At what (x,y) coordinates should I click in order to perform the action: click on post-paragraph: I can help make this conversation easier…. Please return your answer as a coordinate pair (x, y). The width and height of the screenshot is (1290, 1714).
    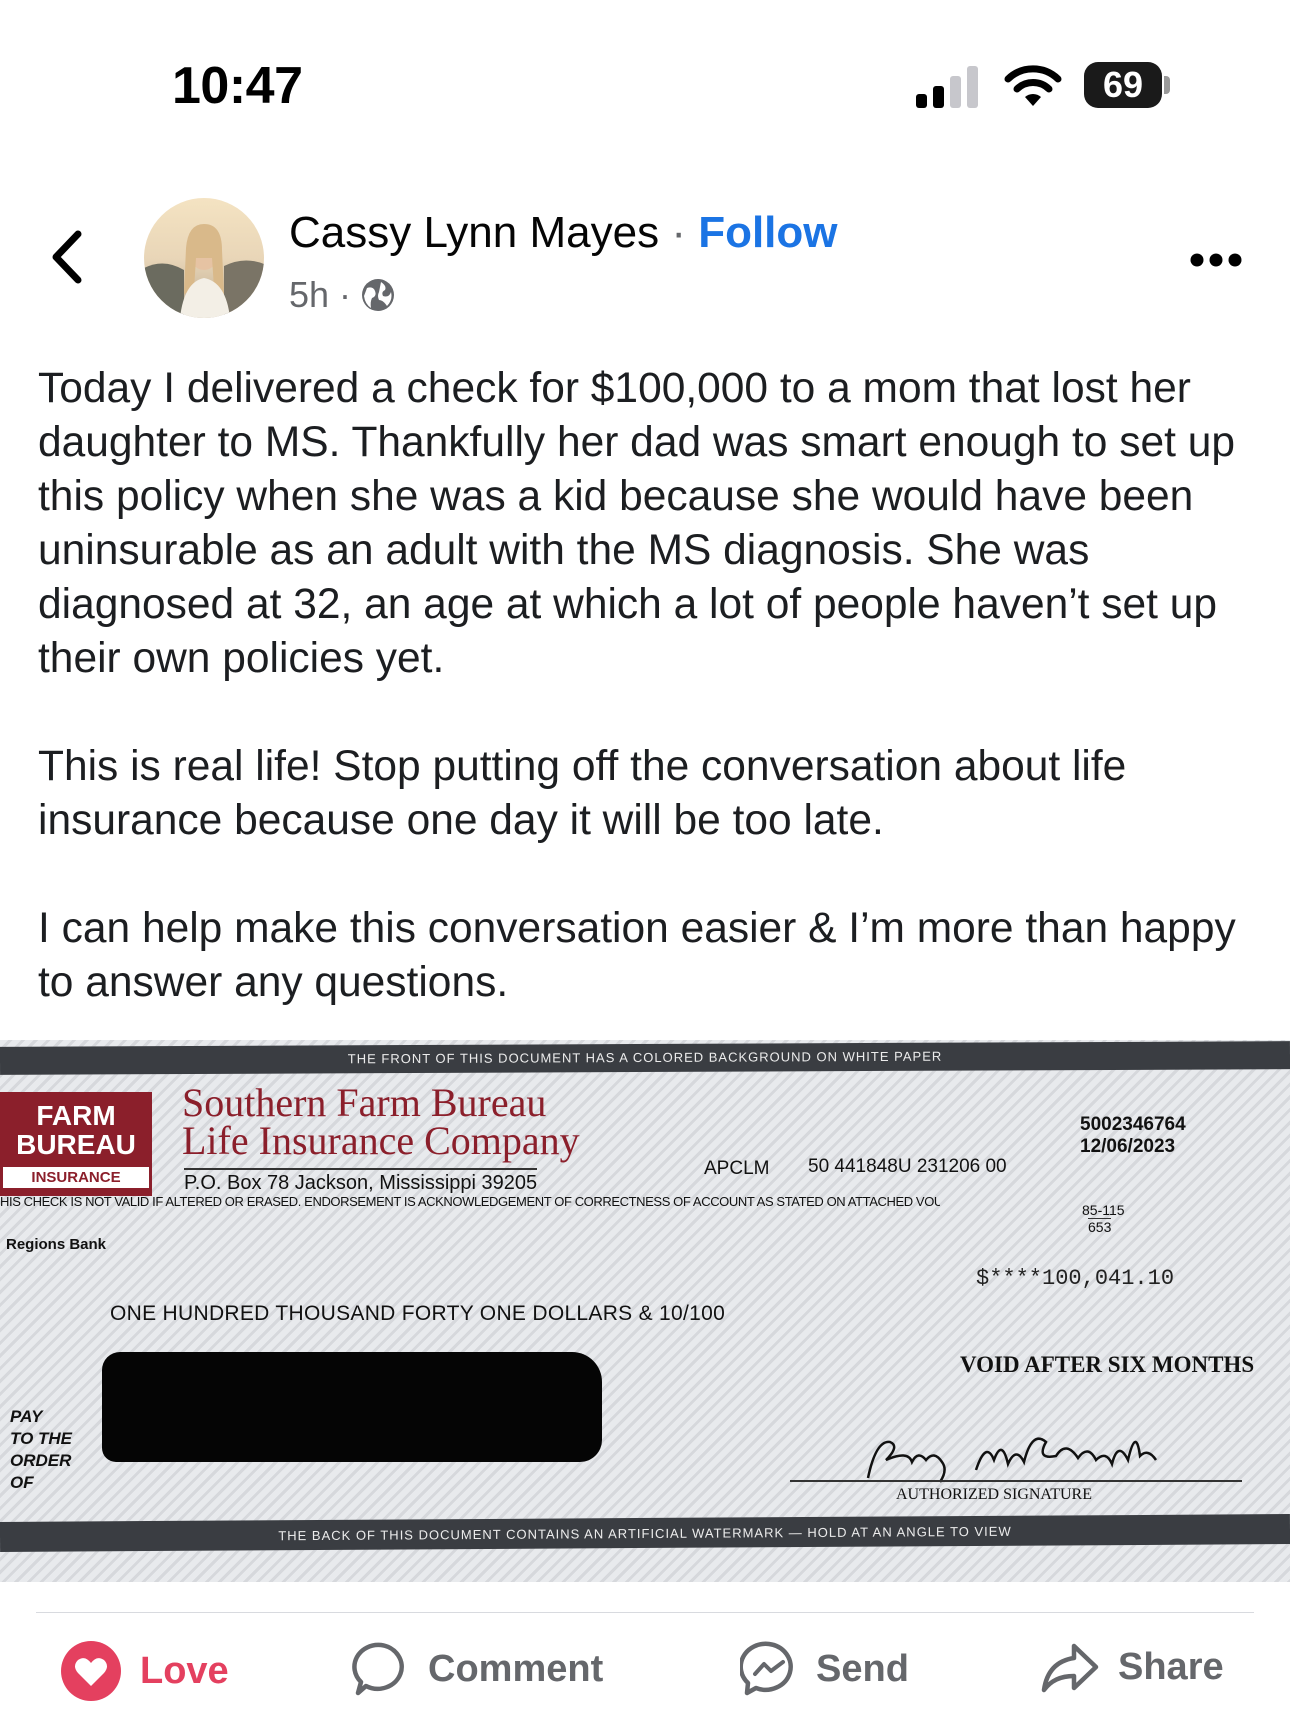
    Looking at the image, I should click on (637, 955).